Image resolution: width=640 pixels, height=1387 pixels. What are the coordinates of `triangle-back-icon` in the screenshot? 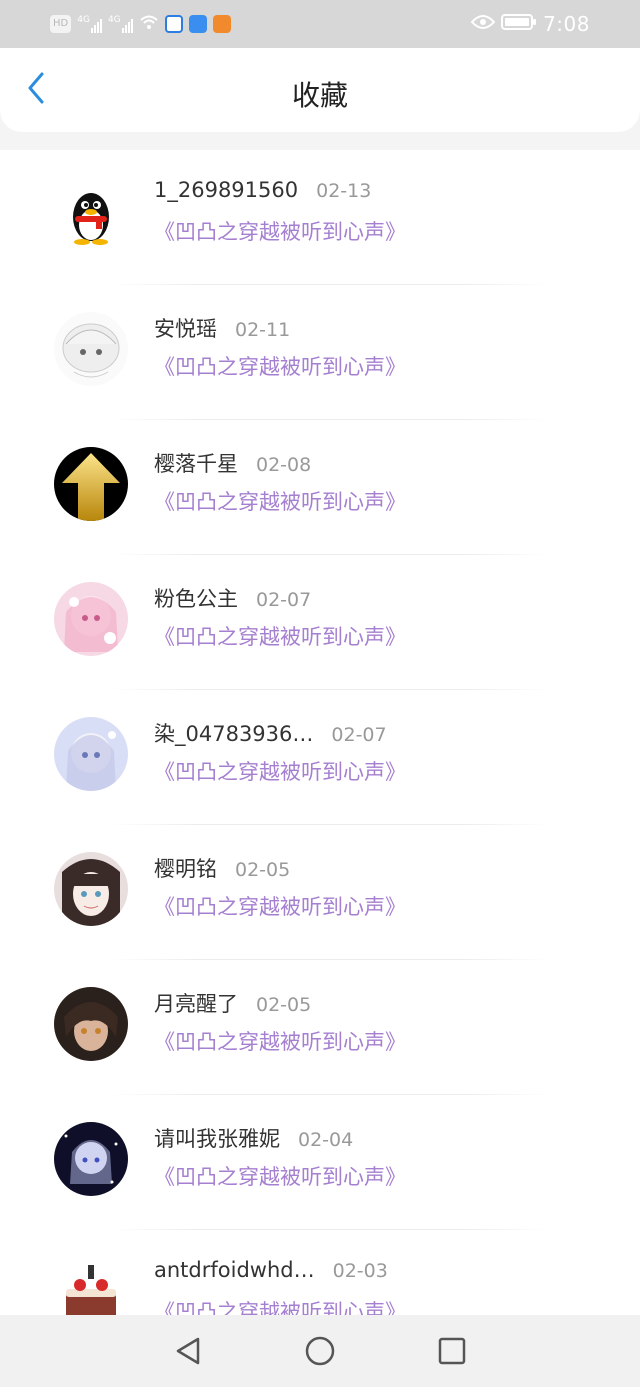 It's located at (188, 1351).